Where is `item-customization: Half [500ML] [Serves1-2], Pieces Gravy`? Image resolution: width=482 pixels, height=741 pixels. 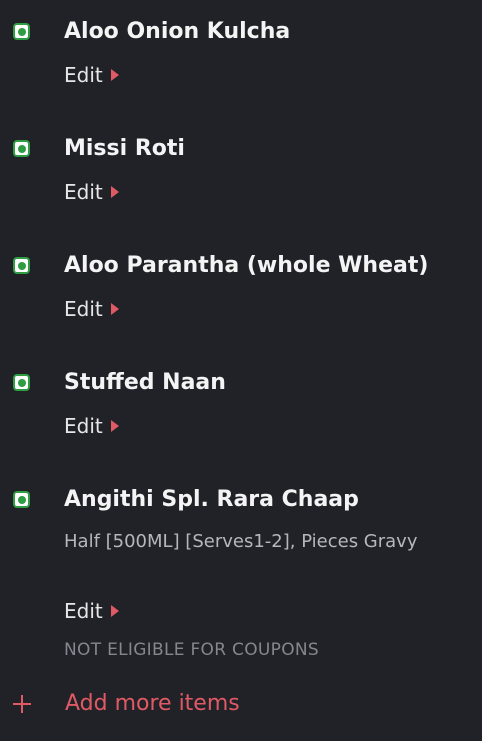
item-customization: Half [500ML] [Serves1-2], Pieces Gravy is located at coordinates (241, 541).